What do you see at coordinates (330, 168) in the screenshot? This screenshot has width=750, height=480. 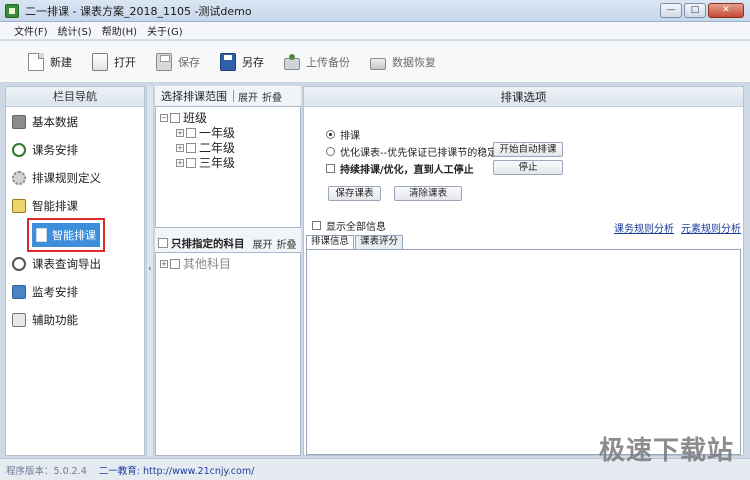 I see `continuous-checkbox` at bounding box center [330, 168].